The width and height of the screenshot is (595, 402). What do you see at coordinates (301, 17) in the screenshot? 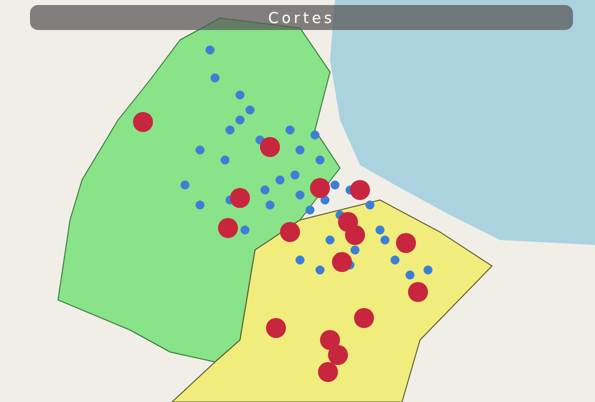
I see `map-title: Cortes` at bounding box center [301, 17].